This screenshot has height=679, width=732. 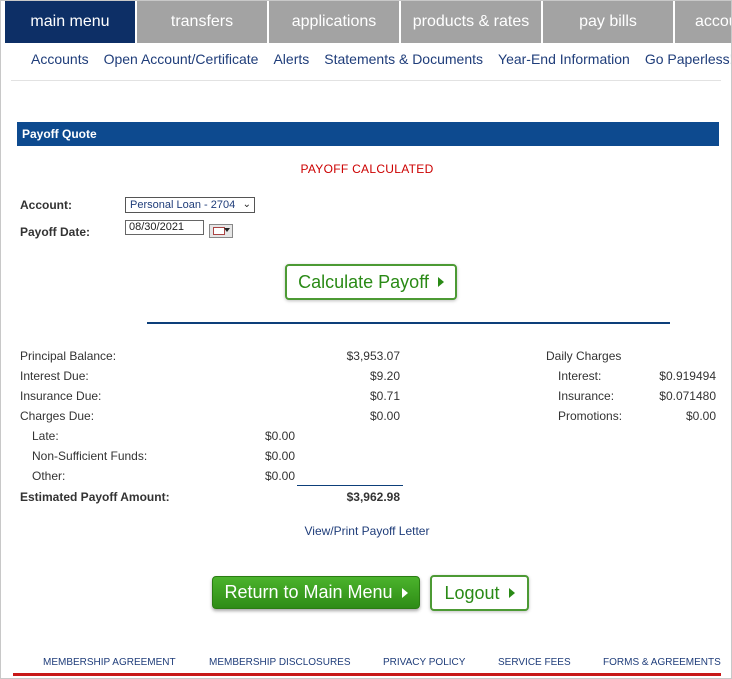 I want to click on account-label: Account:, so click(x=46, y=205).